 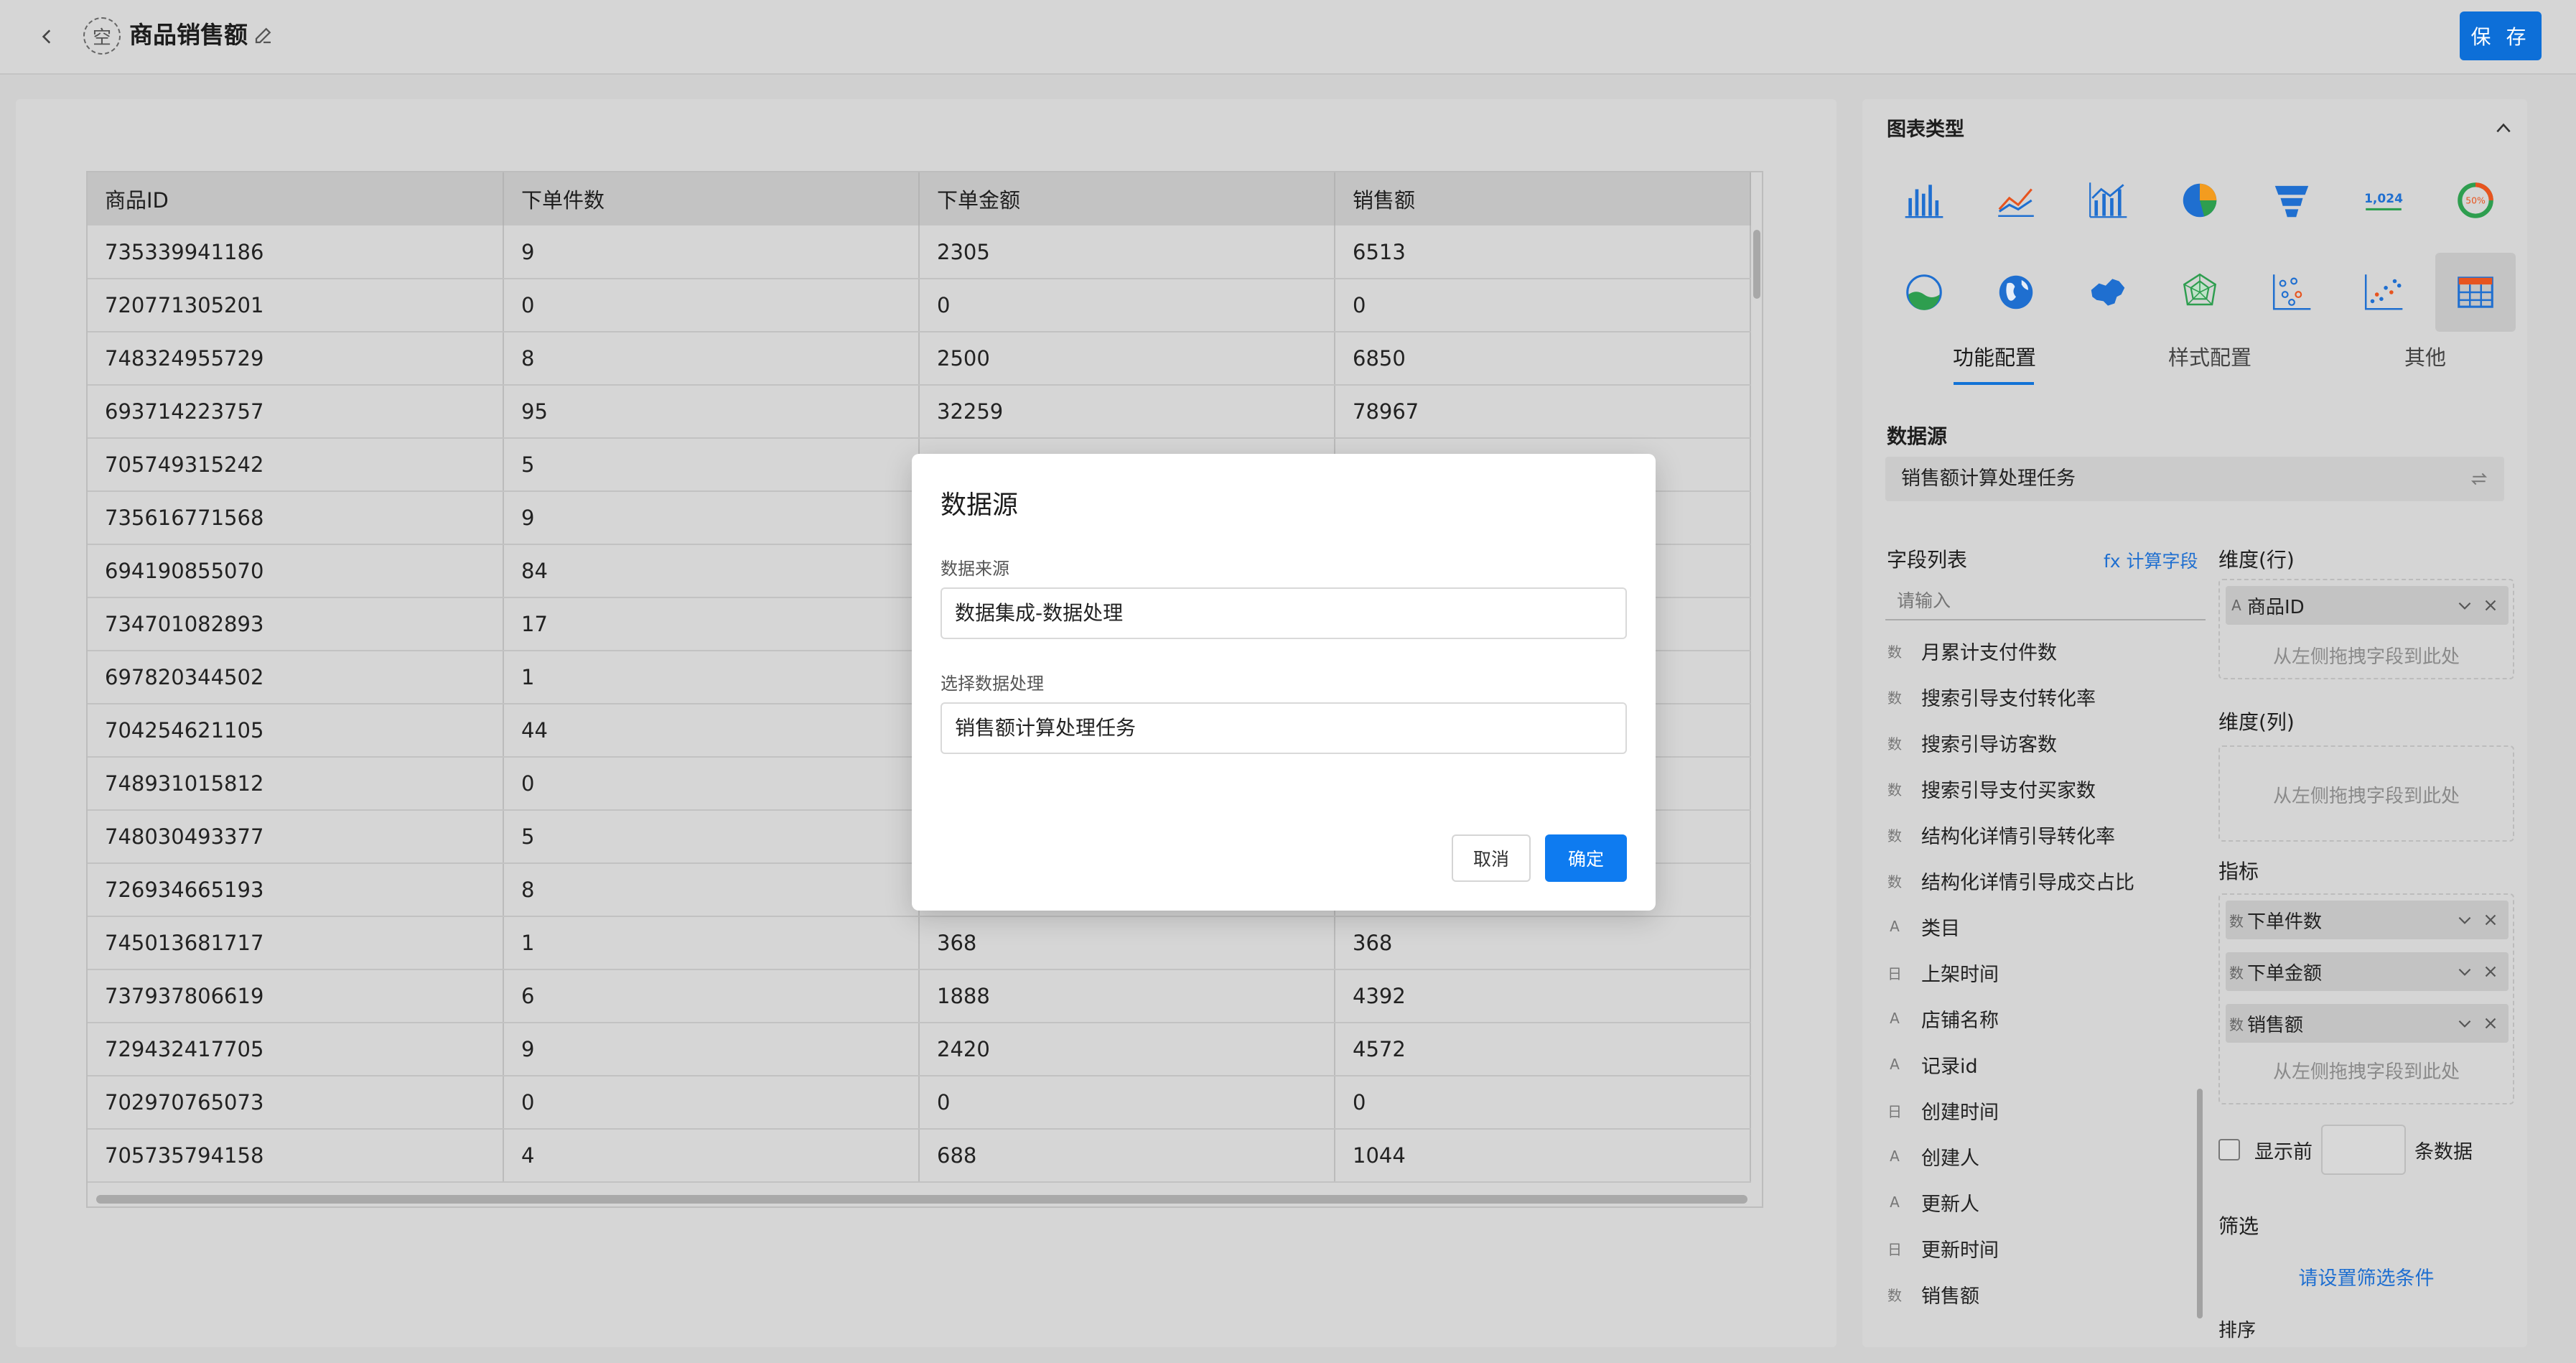 What do you see at coordinates (1943, 1110) in the screenshot?
I see `field-item: 日 创建时间` at bounding box center [1943, 1110].